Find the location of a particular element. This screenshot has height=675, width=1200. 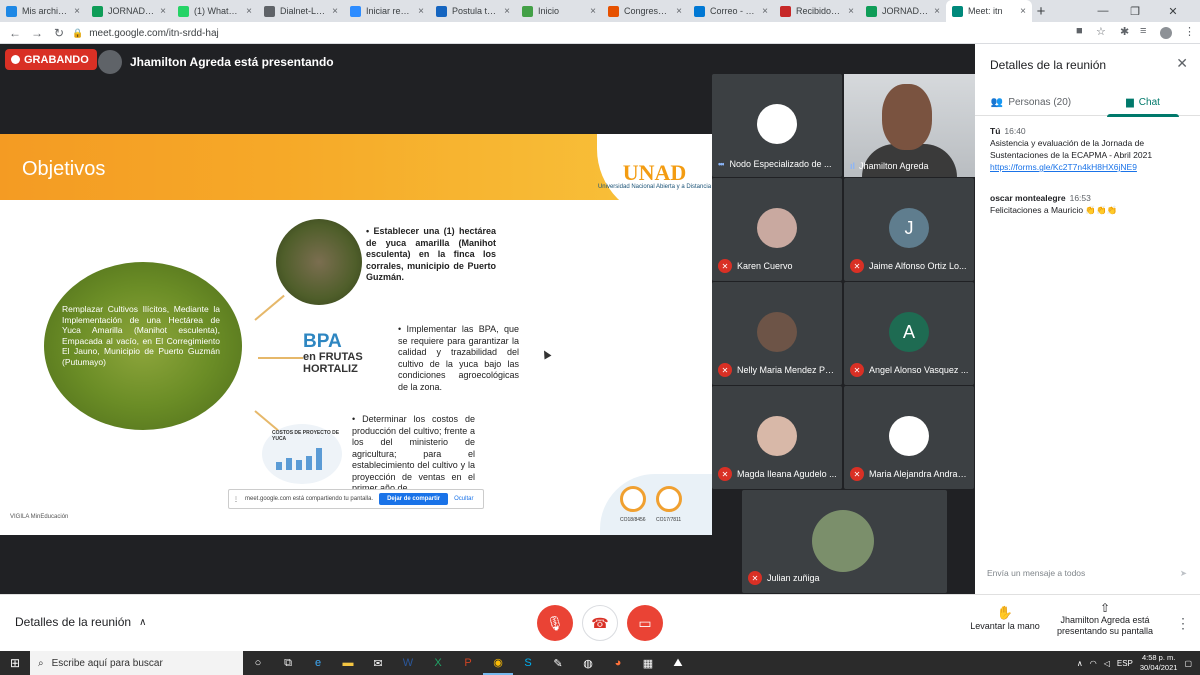

browser-tab: Mis archivos × is located at coordinates (43, 11).